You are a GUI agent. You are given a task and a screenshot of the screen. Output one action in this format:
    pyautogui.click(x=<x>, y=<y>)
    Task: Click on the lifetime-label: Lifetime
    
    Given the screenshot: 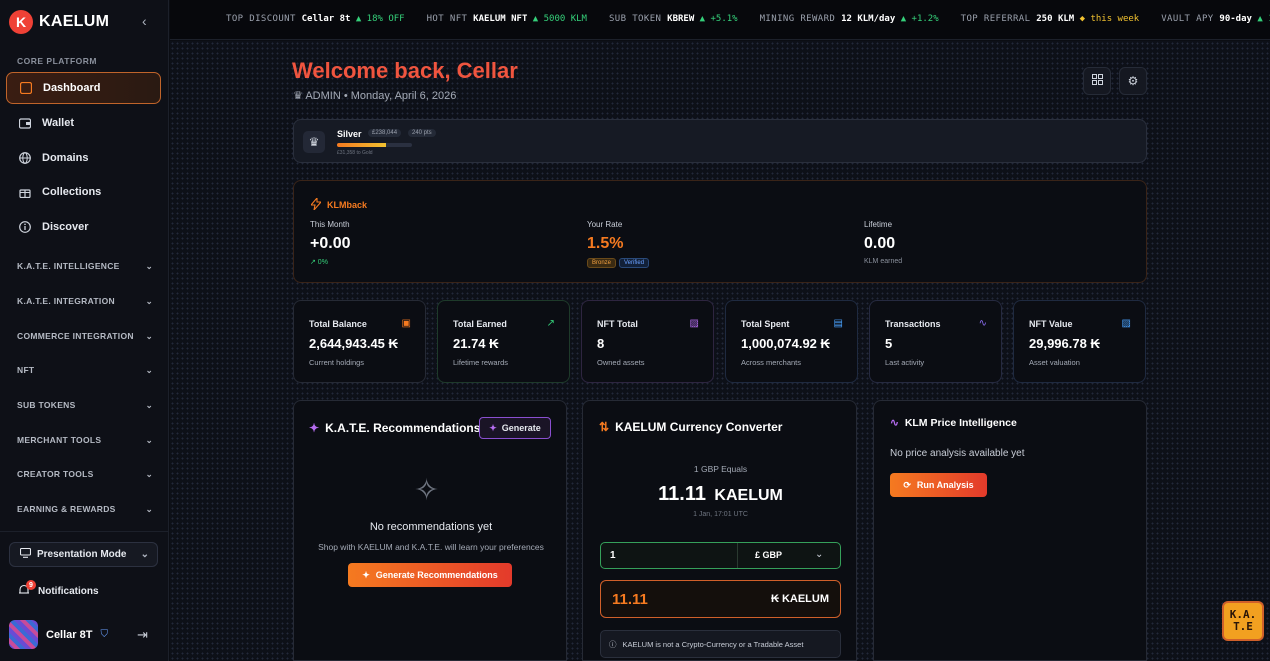 What is the action you would take?
    pyautogui.click(x=878, y=224)
    